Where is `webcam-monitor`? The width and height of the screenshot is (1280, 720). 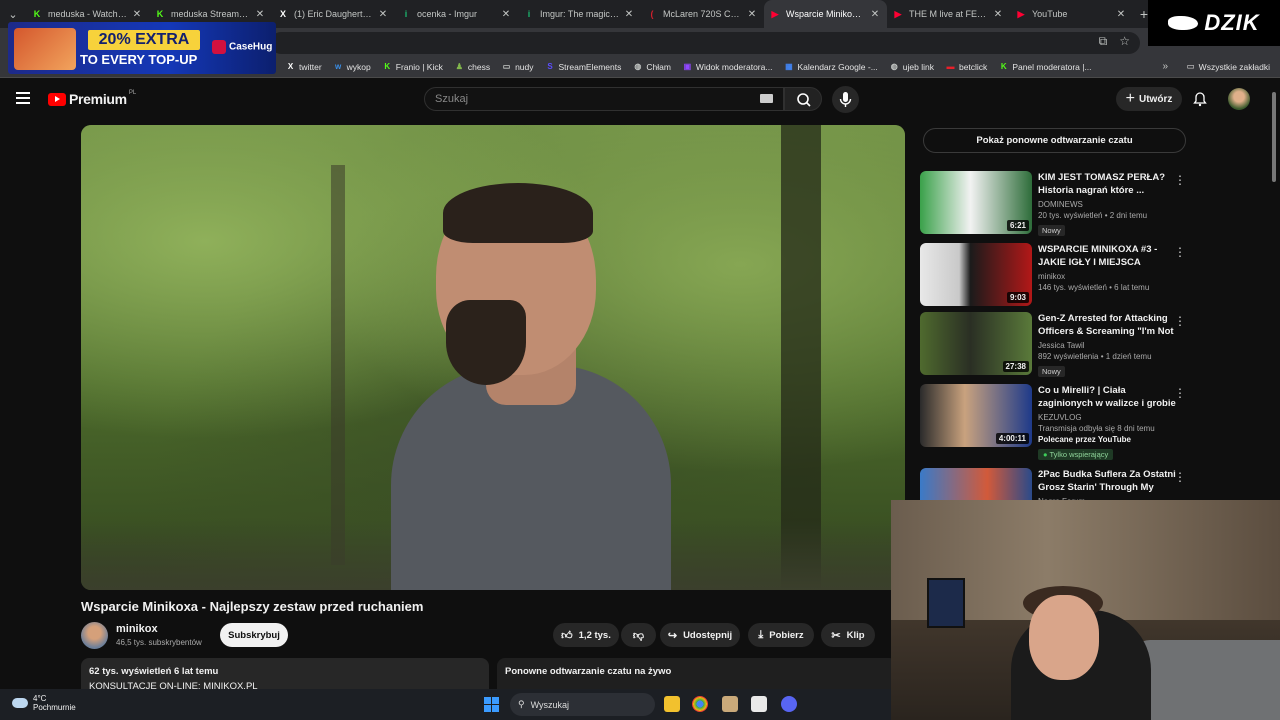
webcam-monitor is located at coordinates (946, 603).